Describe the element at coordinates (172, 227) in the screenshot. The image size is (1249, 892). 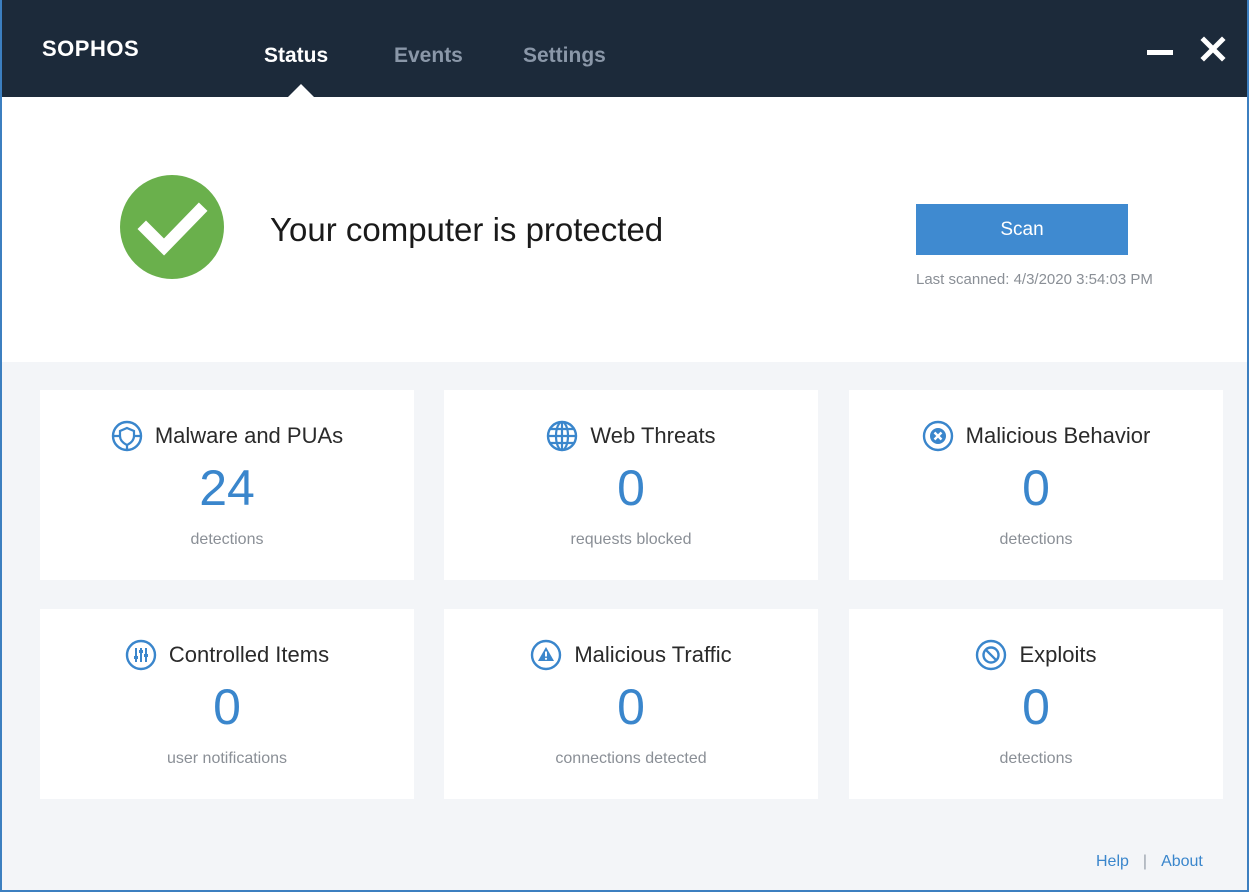
I see `checkmark-icon` at that location.